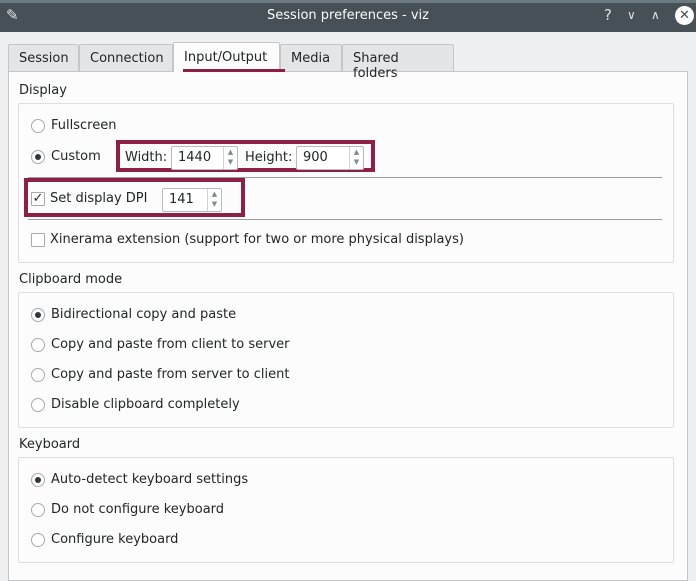  Describe the element at coordinates (99, 198) in the screenshot. I see `dpi-label: Set display DPI` at that location.